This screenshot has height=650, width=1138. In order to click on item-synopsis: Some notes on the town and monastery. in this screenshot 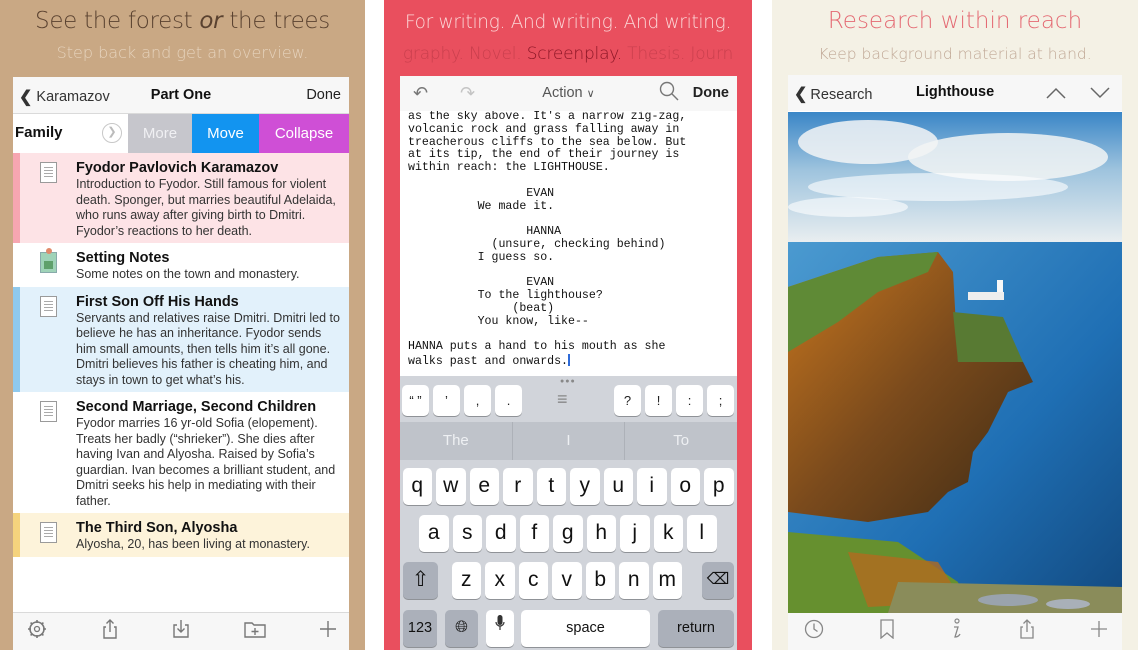, I will do `click(188, 274)`.